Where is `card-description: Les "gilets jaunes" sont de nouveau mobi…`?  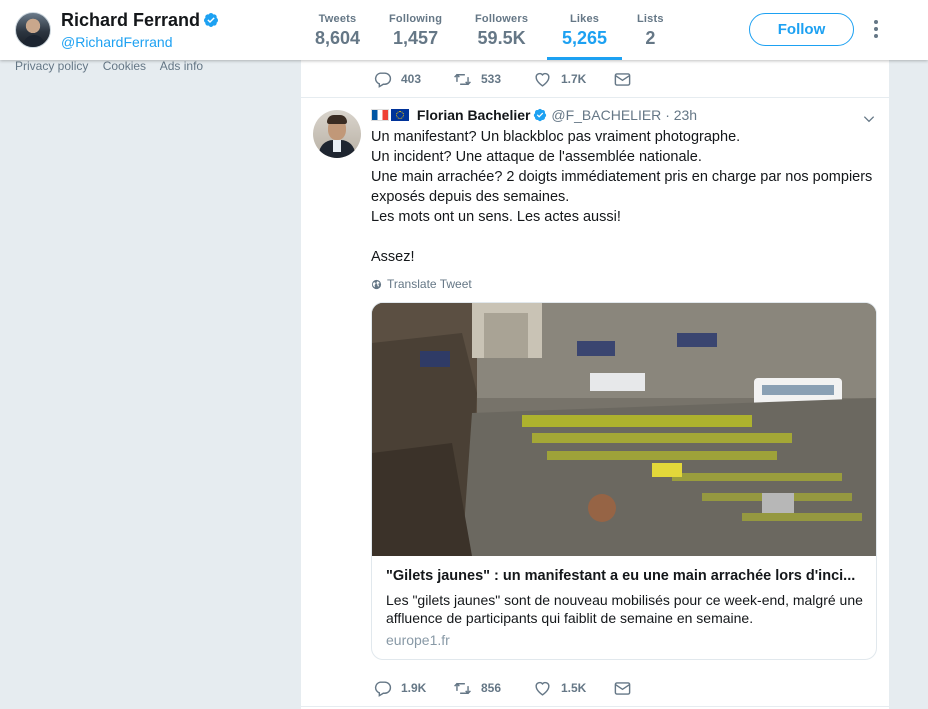 card-description: Les "gilets jaunes" sont de nouveau mobi… is located at coordinates (624, 609).